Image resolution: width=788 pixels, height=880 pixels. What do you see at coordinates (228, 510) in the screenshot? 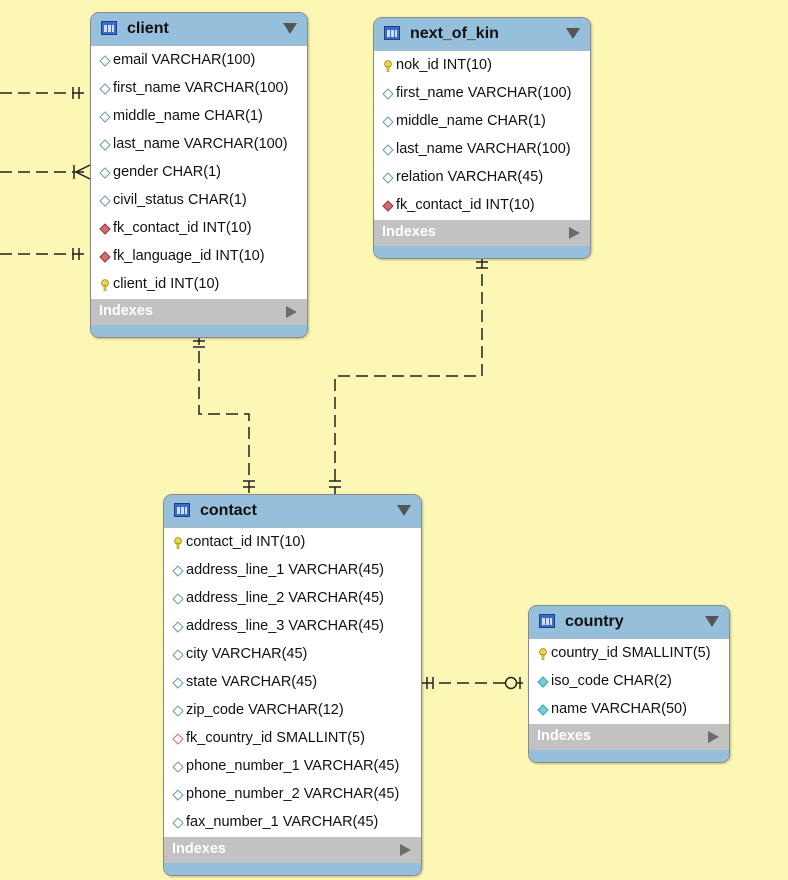
I see `table-title: contact` at bounding box center [228, 510].